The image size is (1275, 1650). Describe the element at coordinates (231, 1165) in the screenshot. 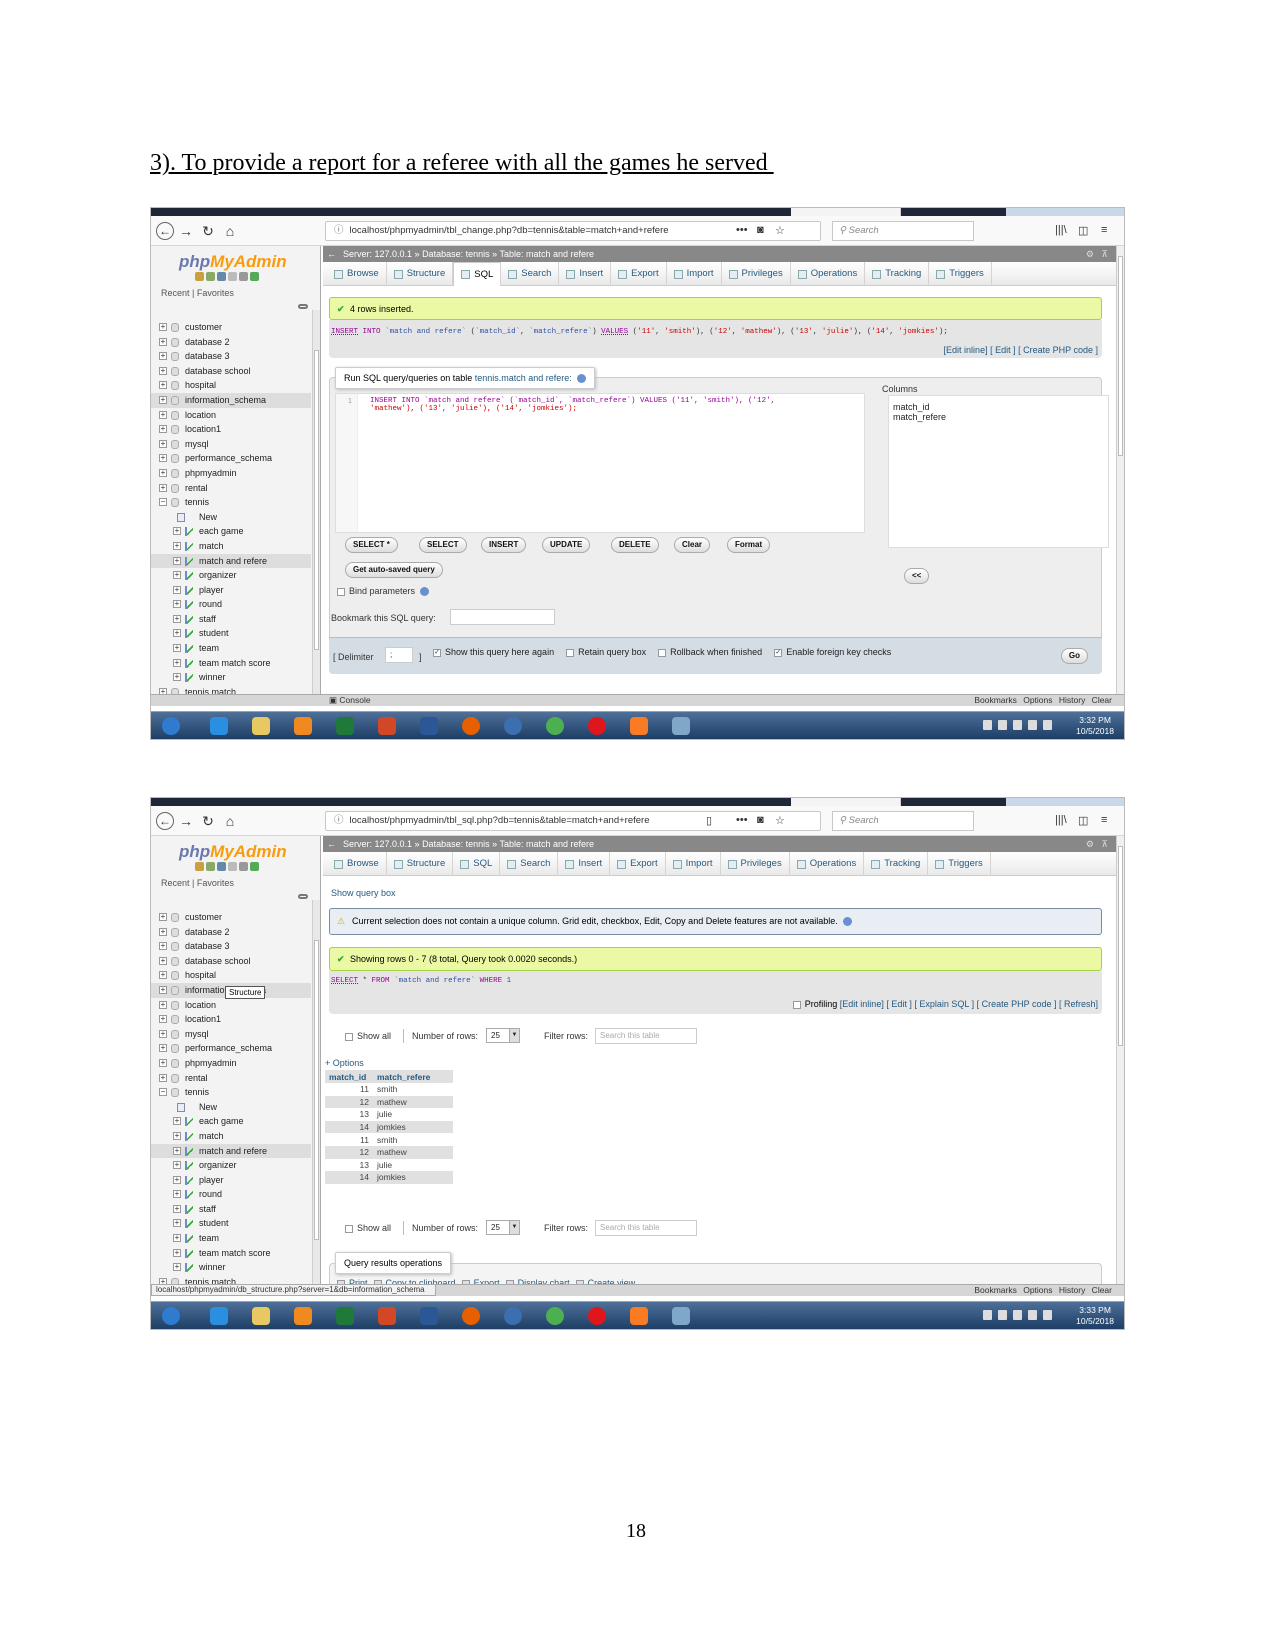

I see `sidebar-item: + organizer` at that location.